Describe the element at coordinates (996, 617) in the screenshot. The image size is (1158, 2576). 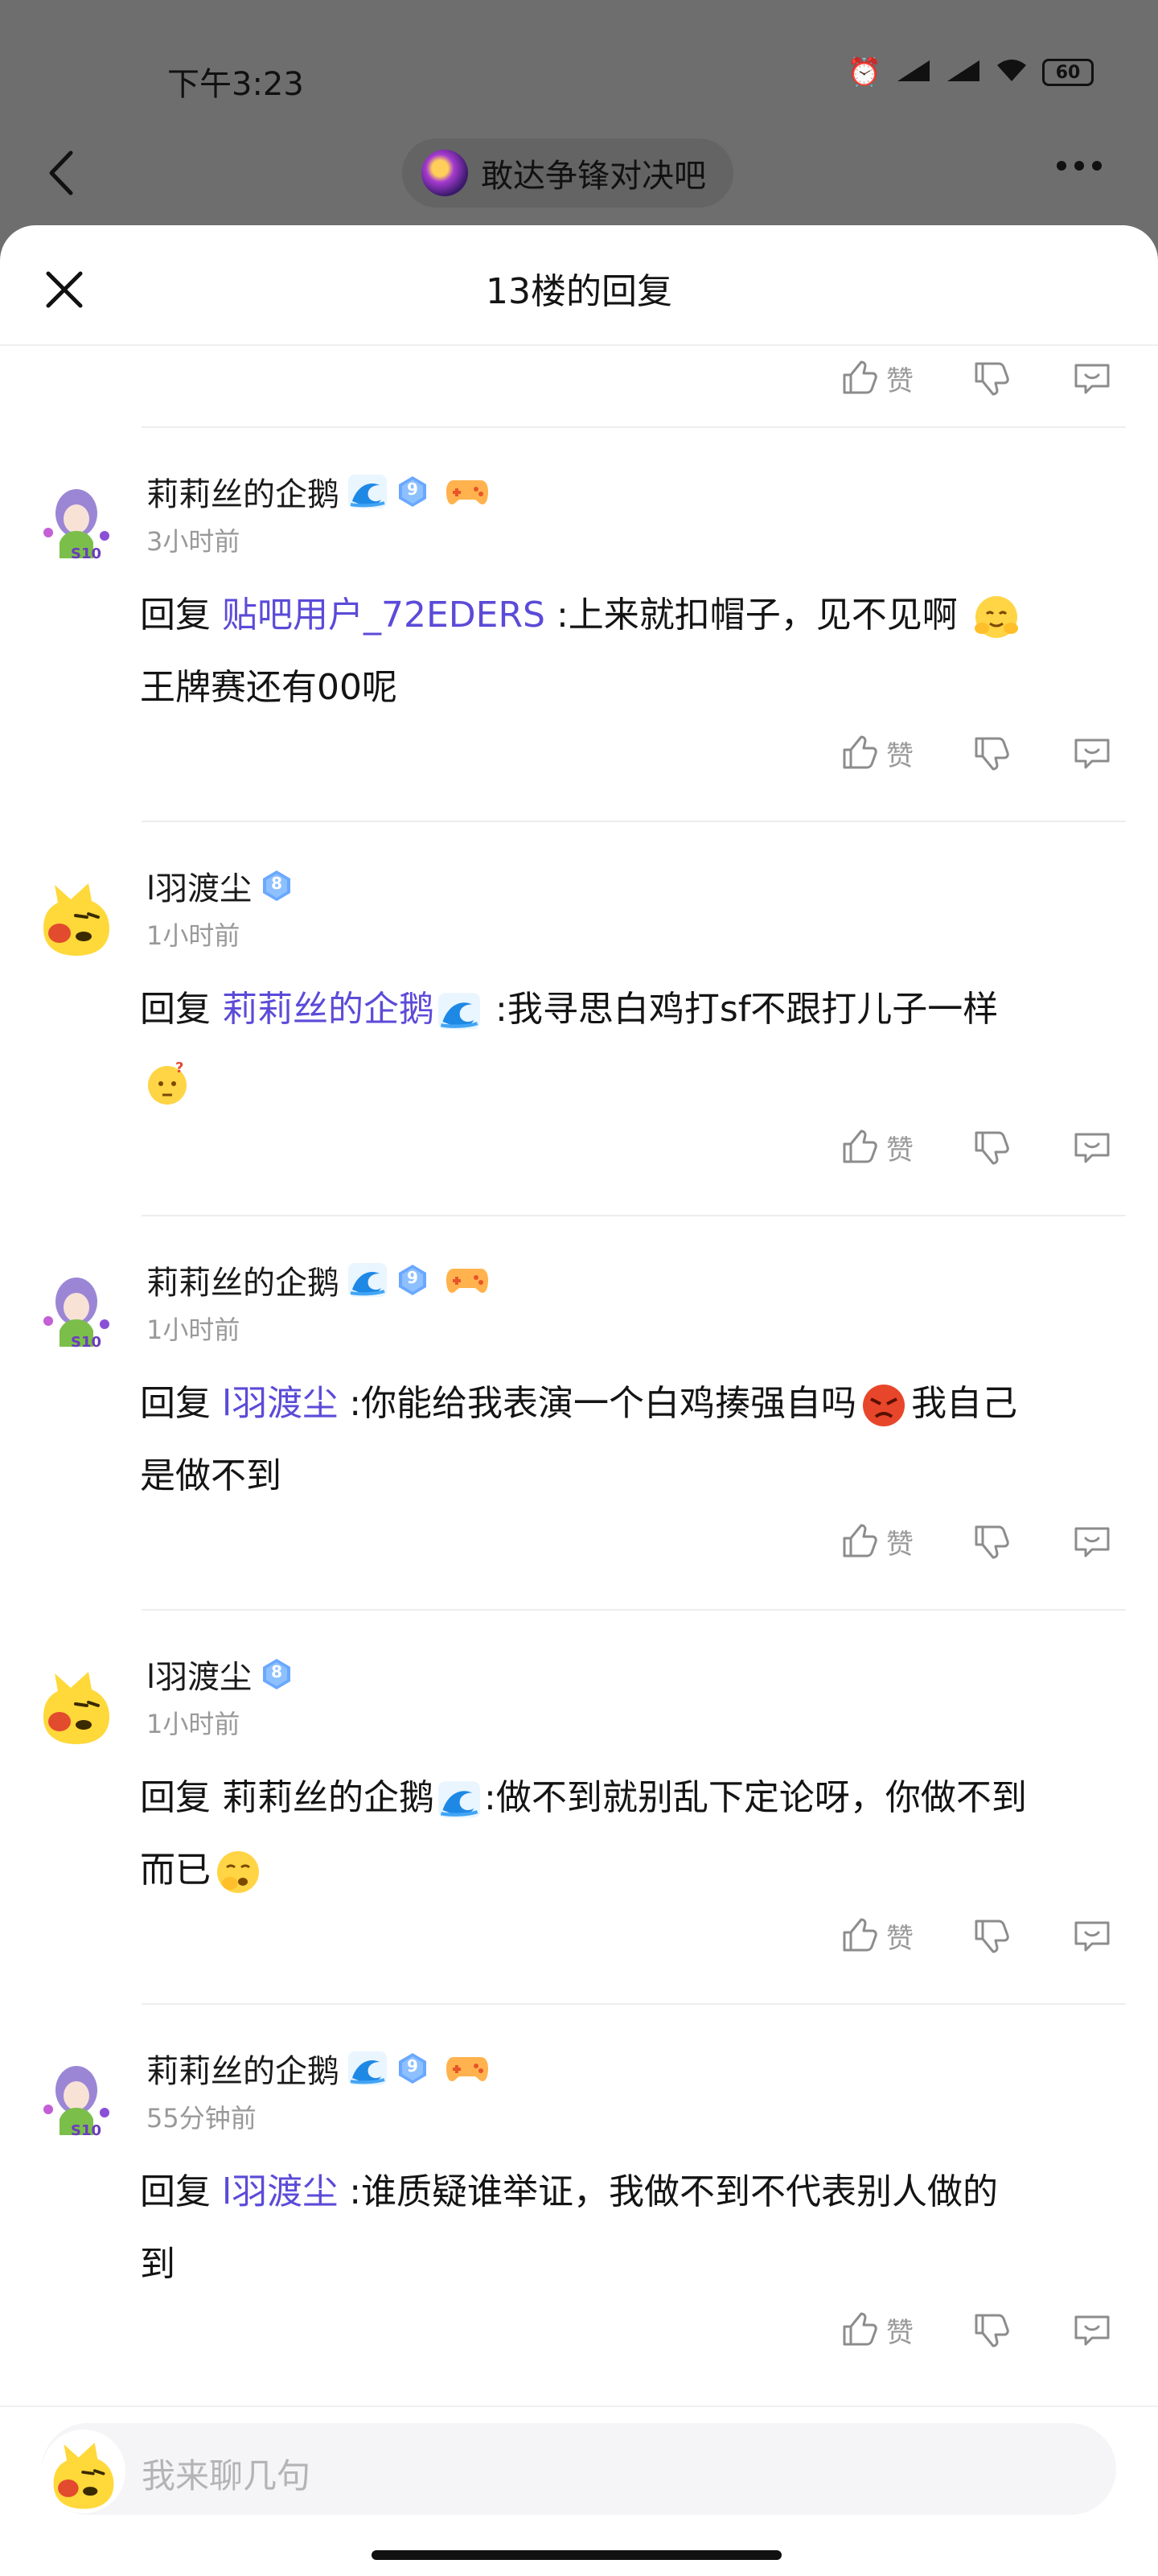
I see `hug-emoji-icon` at that location.